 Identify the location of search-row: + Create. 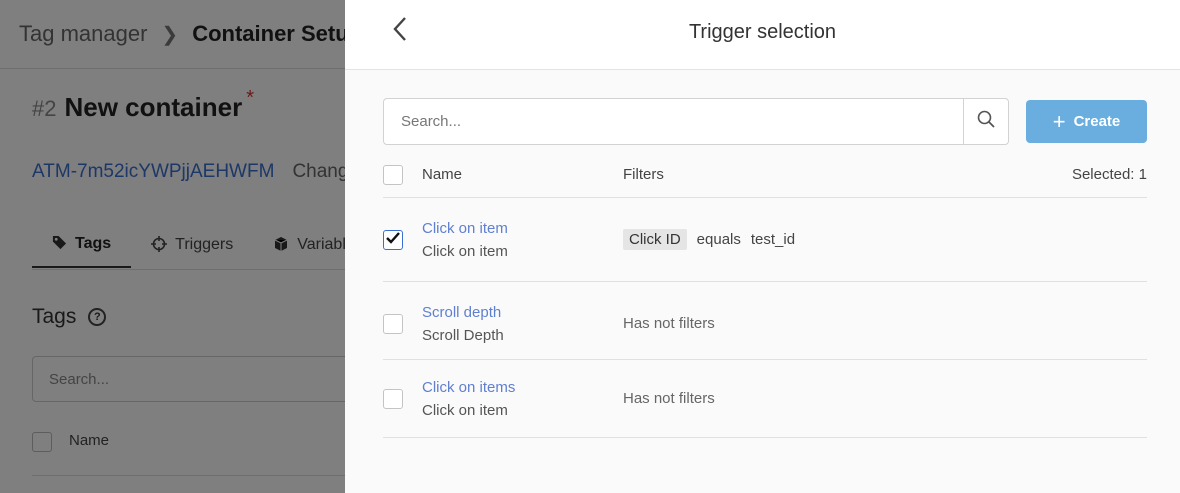
(765, 121).